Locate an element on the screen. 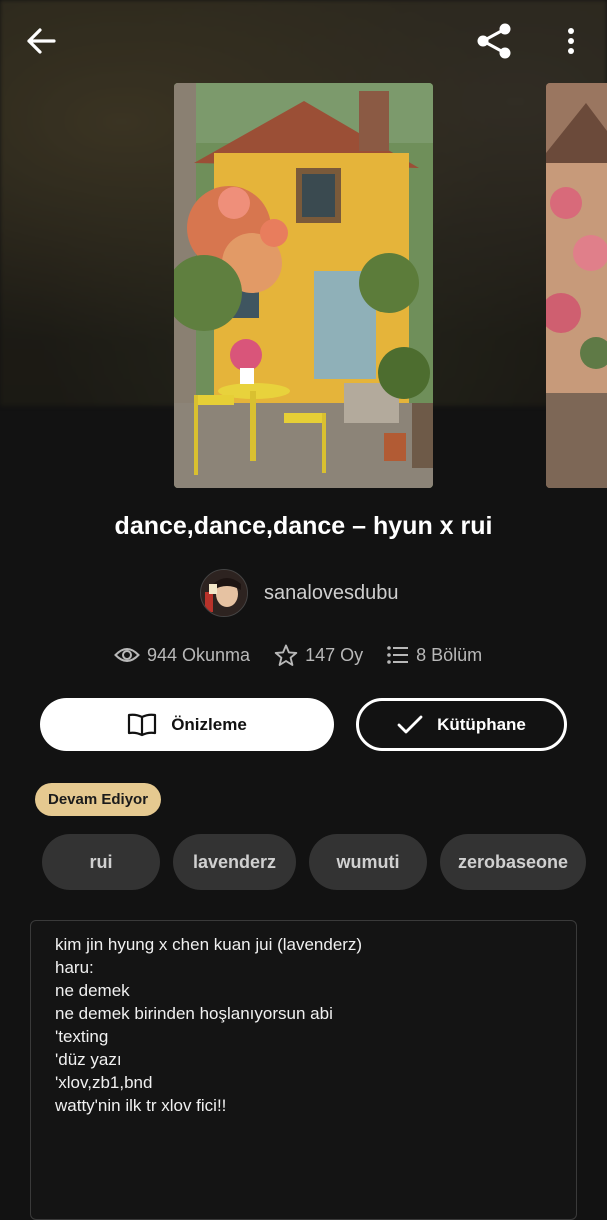 The width and height of the screenshot is (607, 1220). open-book-icon is located at coordinates (142, 724).